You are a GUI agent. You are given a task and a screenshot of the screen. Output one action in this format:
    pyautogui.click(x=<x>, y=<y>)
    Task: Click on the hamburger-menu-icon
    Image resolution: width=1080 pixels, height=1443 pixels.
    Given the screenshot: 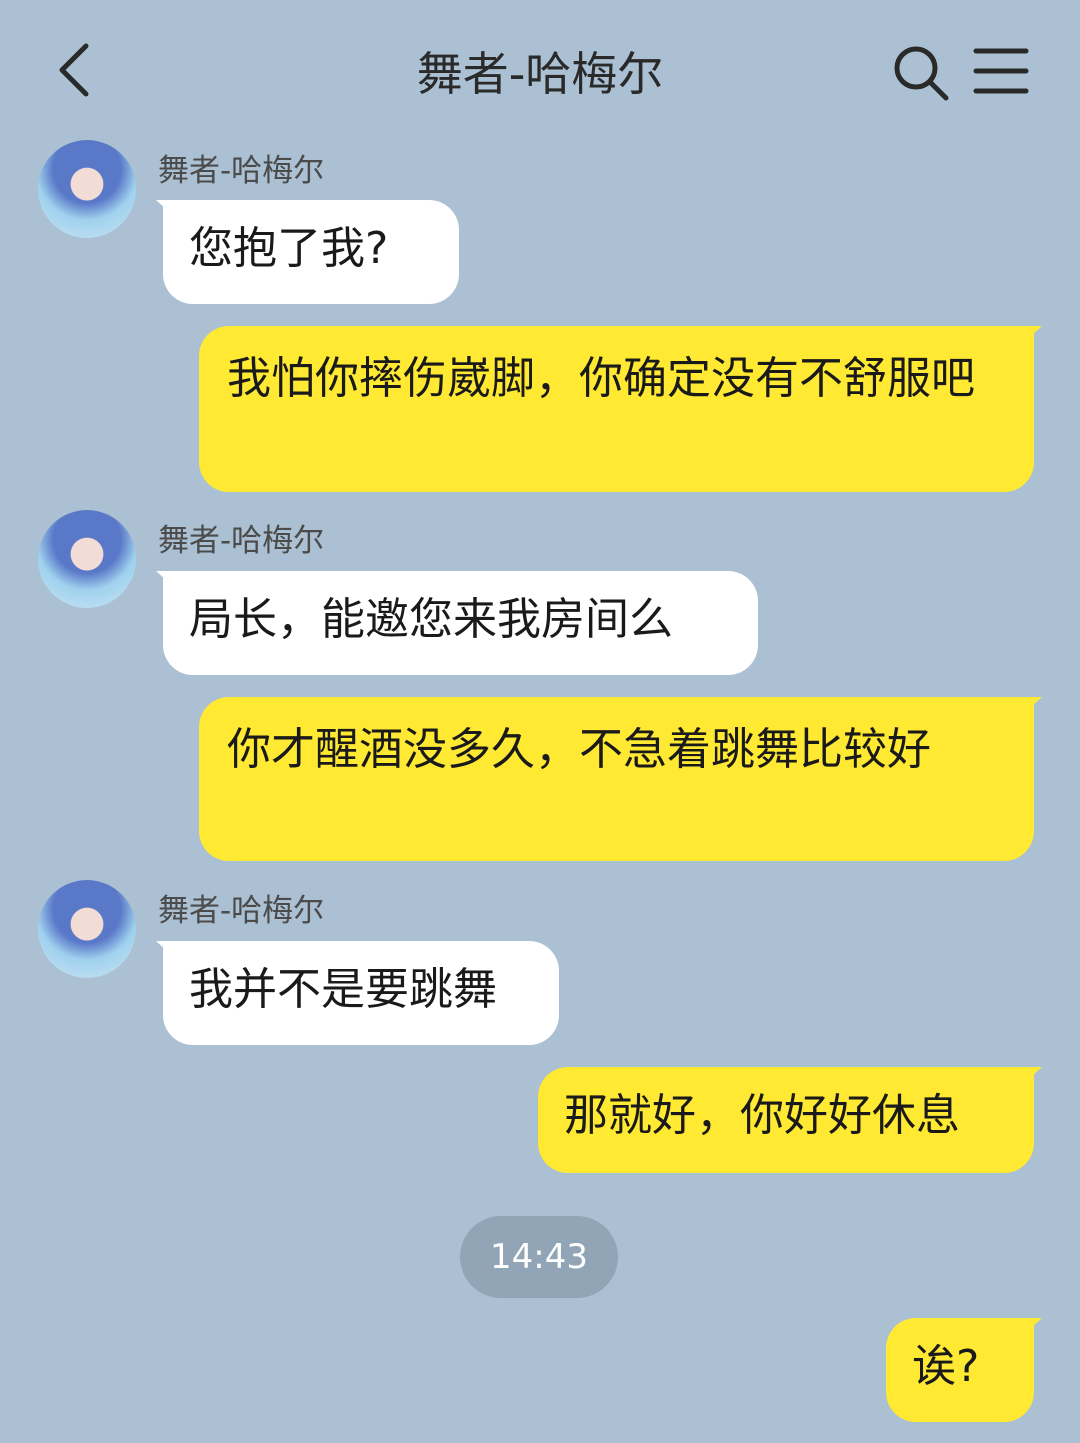 What is the action you would take?
    pyautogui.click(x=1001, y=71)
    